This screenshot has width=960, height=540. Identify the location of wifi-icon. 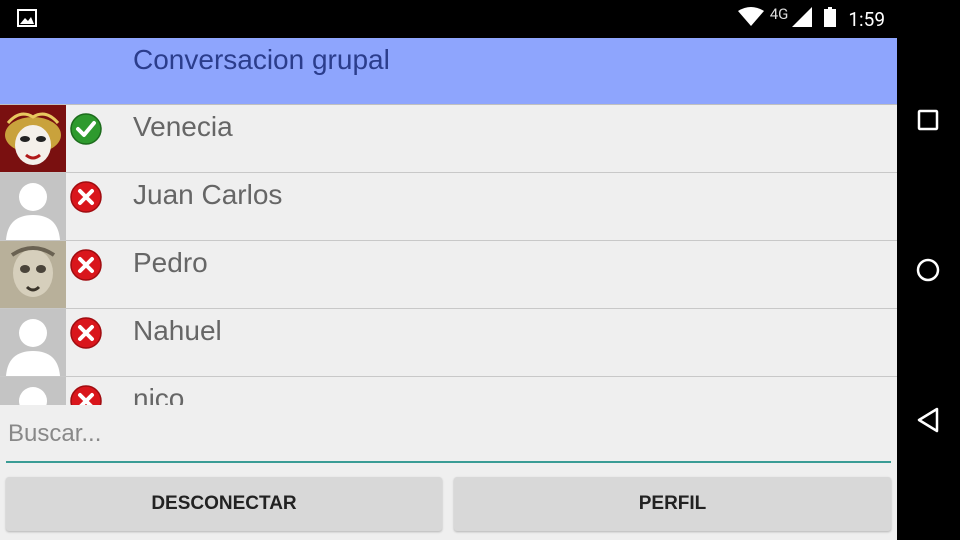
(750, 19).